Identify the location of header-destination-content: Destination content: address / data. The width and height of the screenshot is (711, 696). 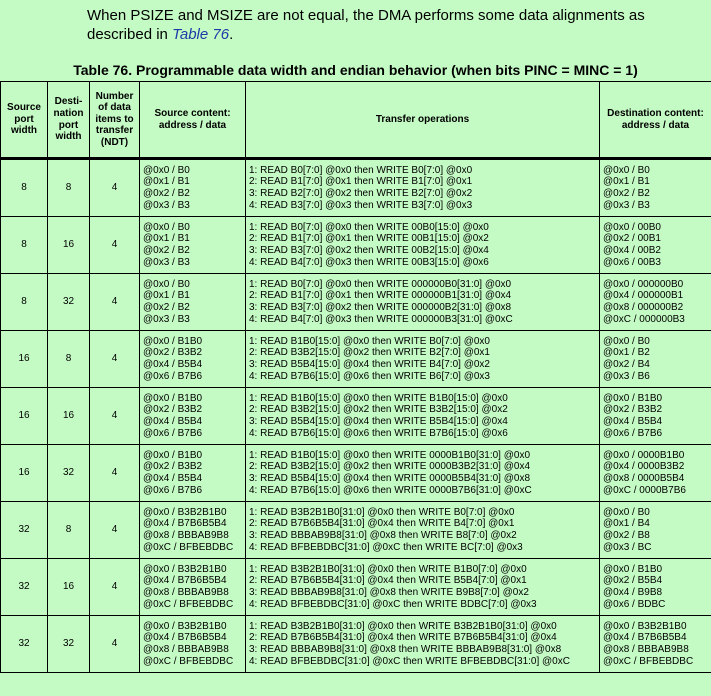
(655, 120).